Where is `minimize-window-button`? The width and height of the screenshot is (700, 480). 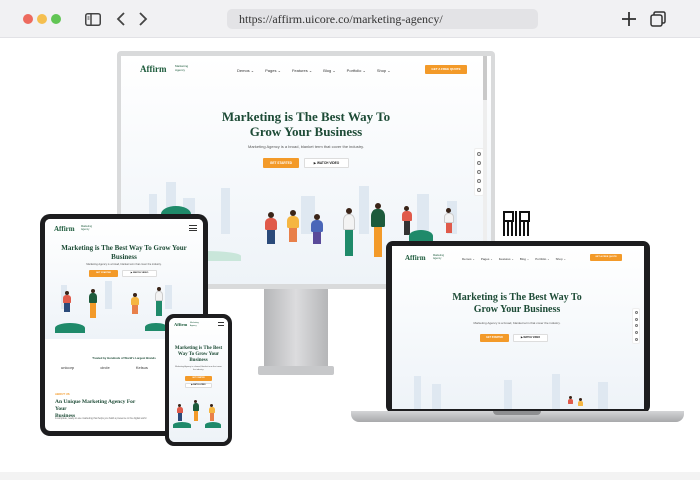 minimize-window-button is located at coordinates (42, 19).